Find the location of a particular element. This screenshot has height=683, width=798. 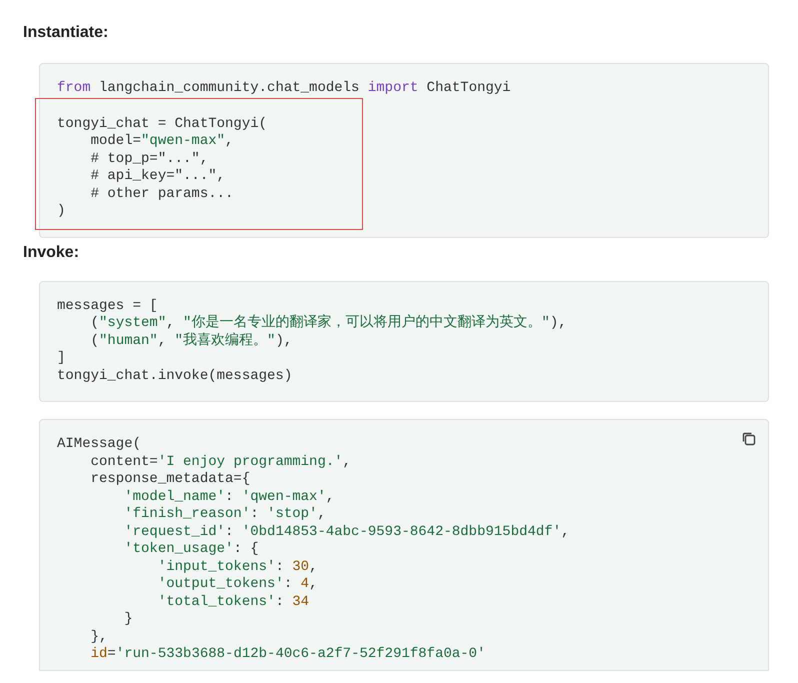

code-line: AIMessage( is located at coordinates (99, 445).